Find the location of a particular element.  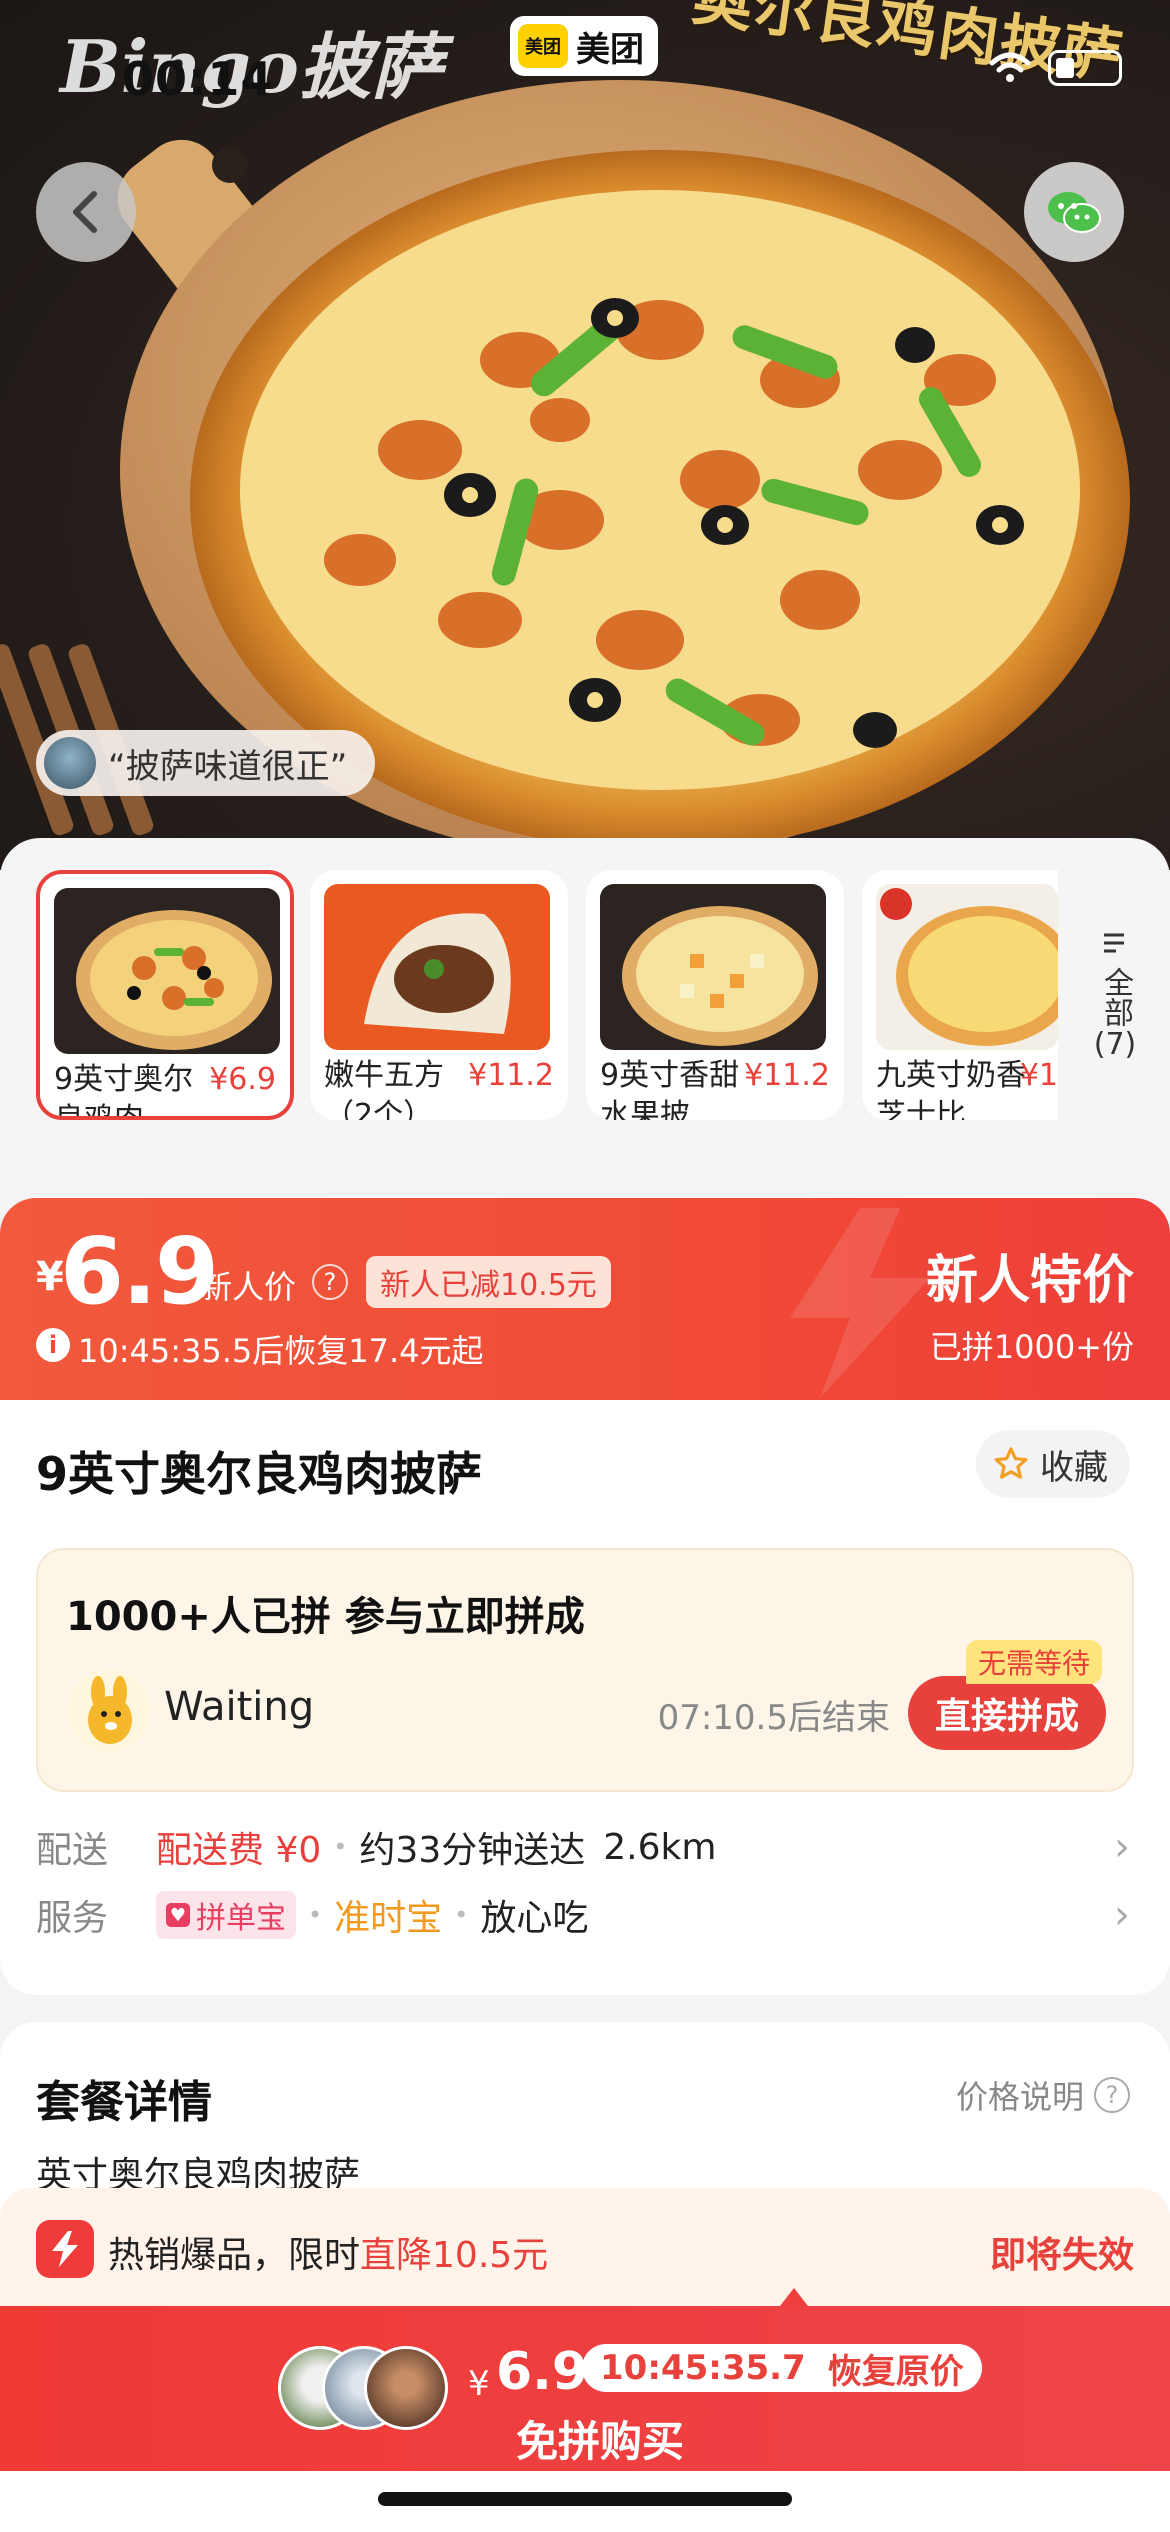

ontime-guarantee: 准时宝 is located at coordinates (388, 1918).